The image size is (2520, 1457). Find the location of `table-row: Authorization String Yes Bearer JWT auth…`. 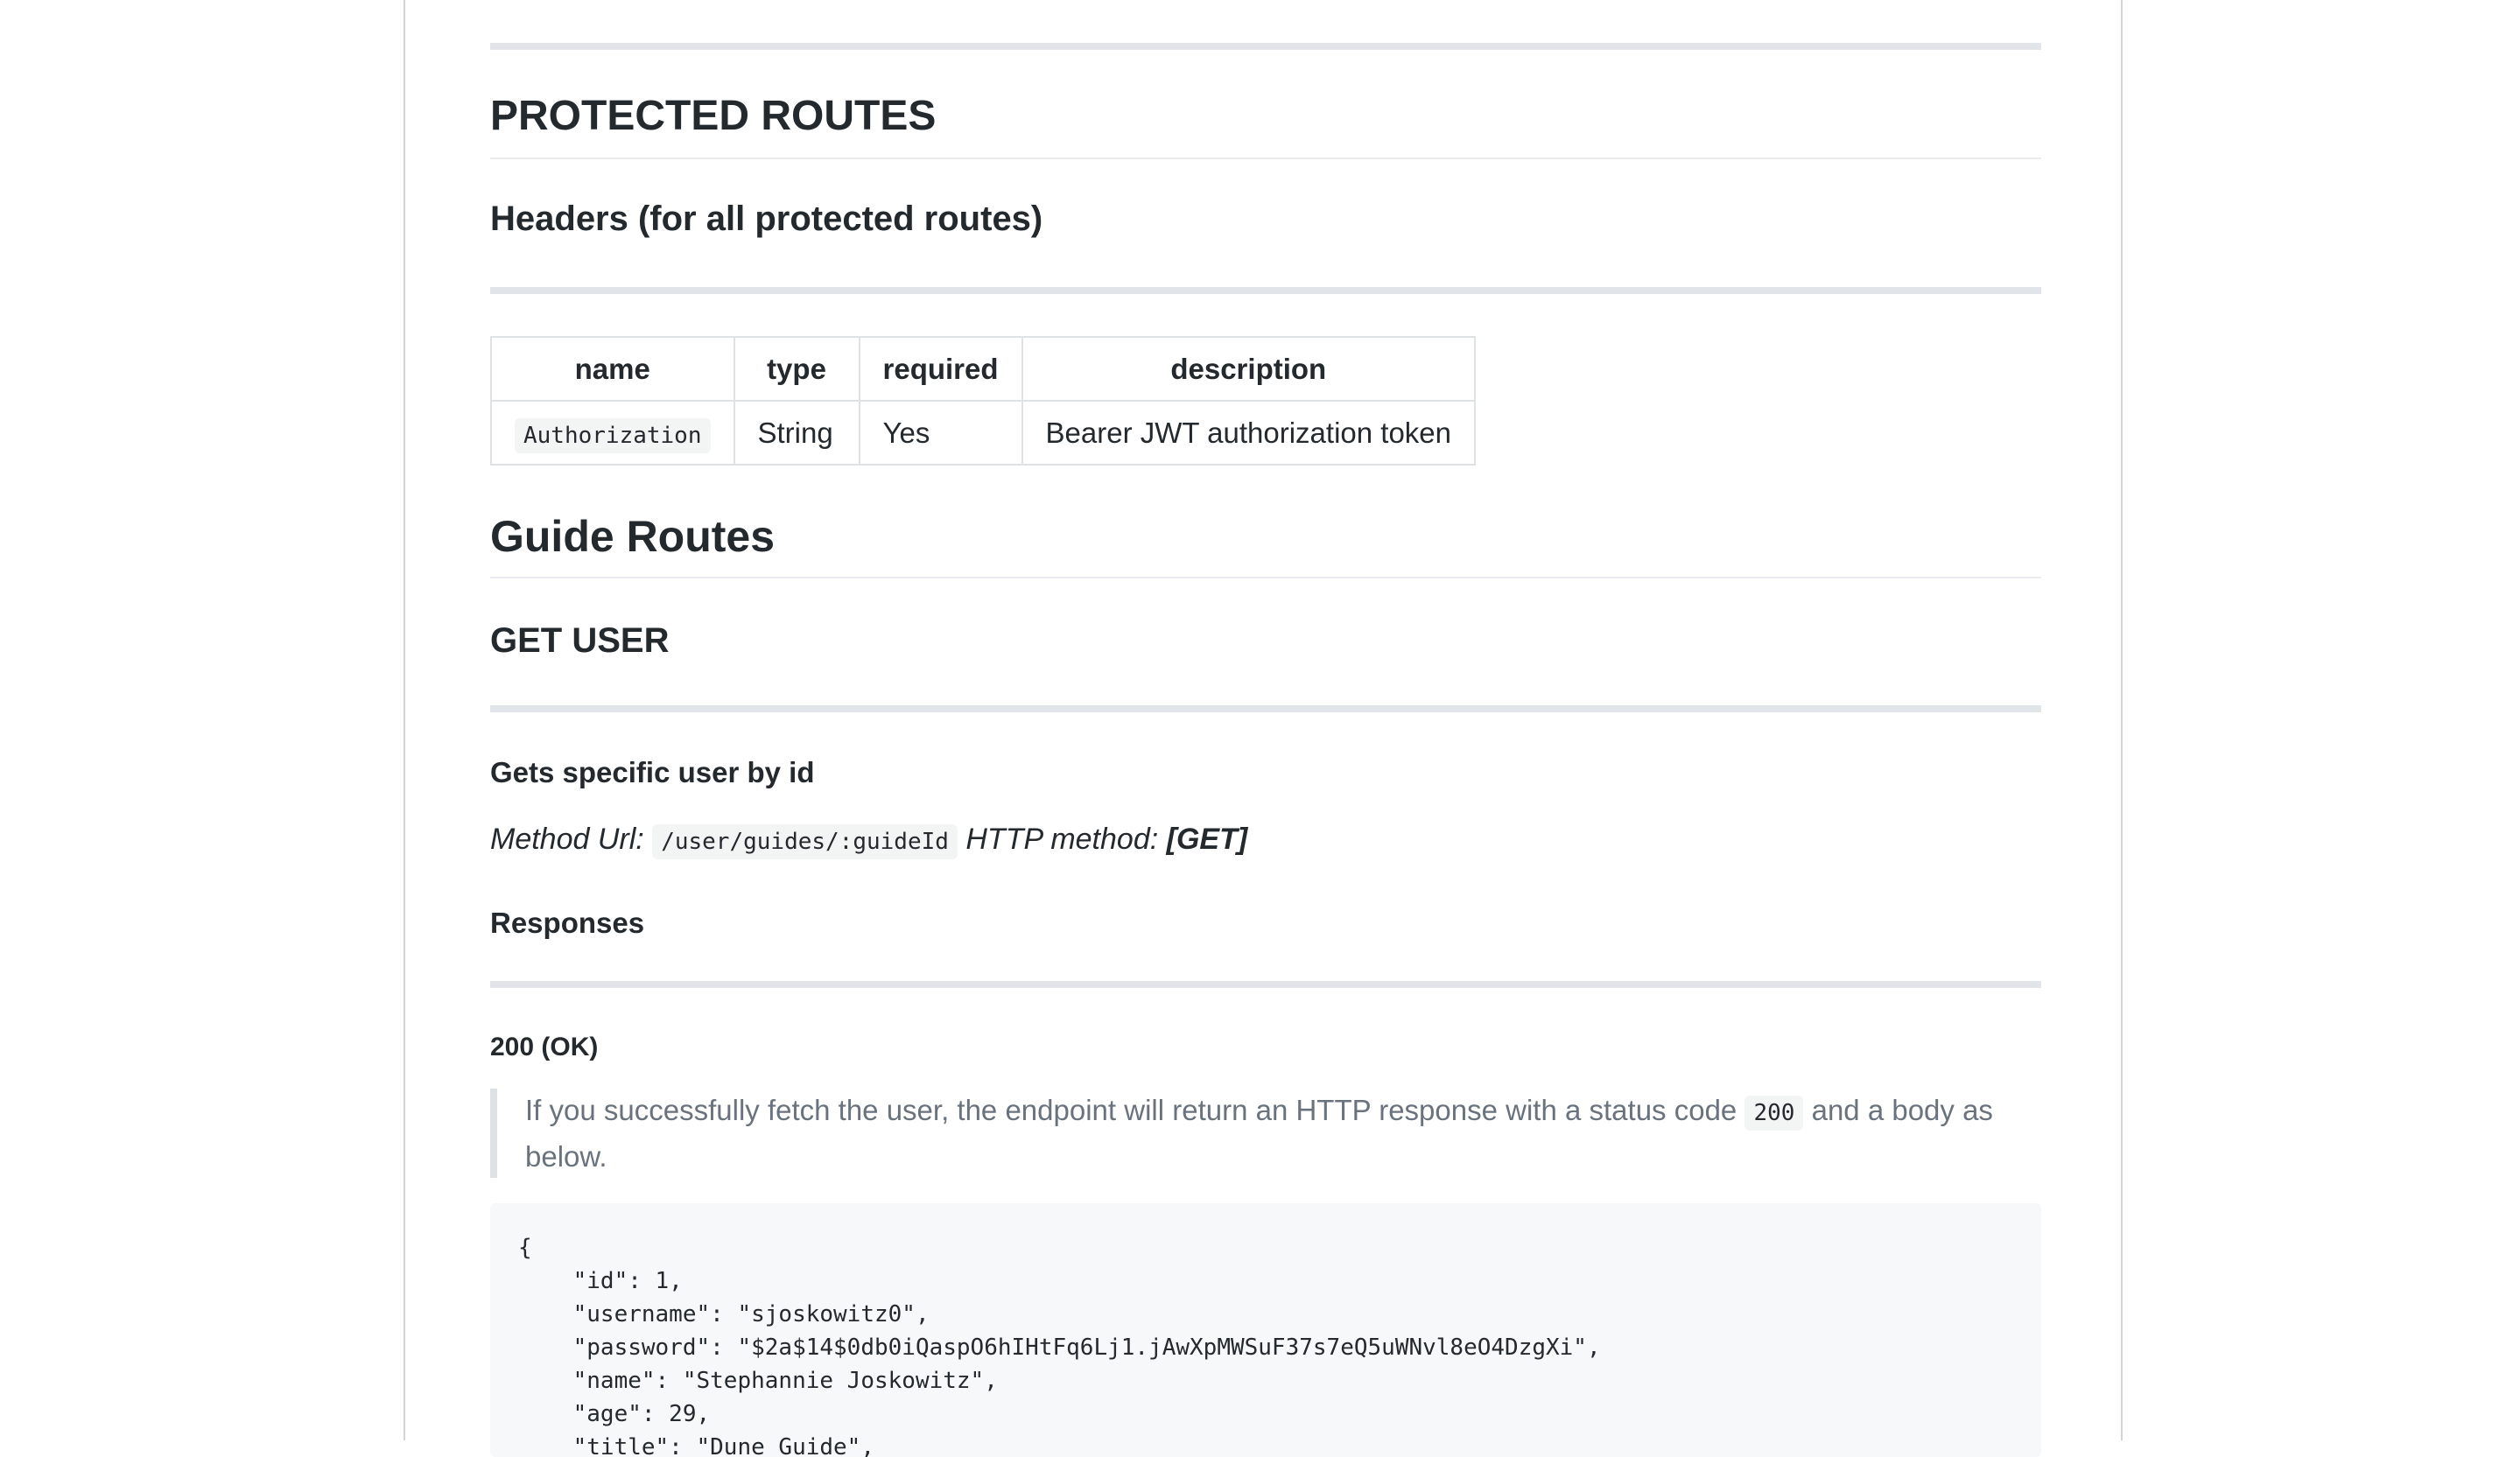

table-row: Authorization String Yes Bearer JWT auth… is located at coordinates (983, 433).